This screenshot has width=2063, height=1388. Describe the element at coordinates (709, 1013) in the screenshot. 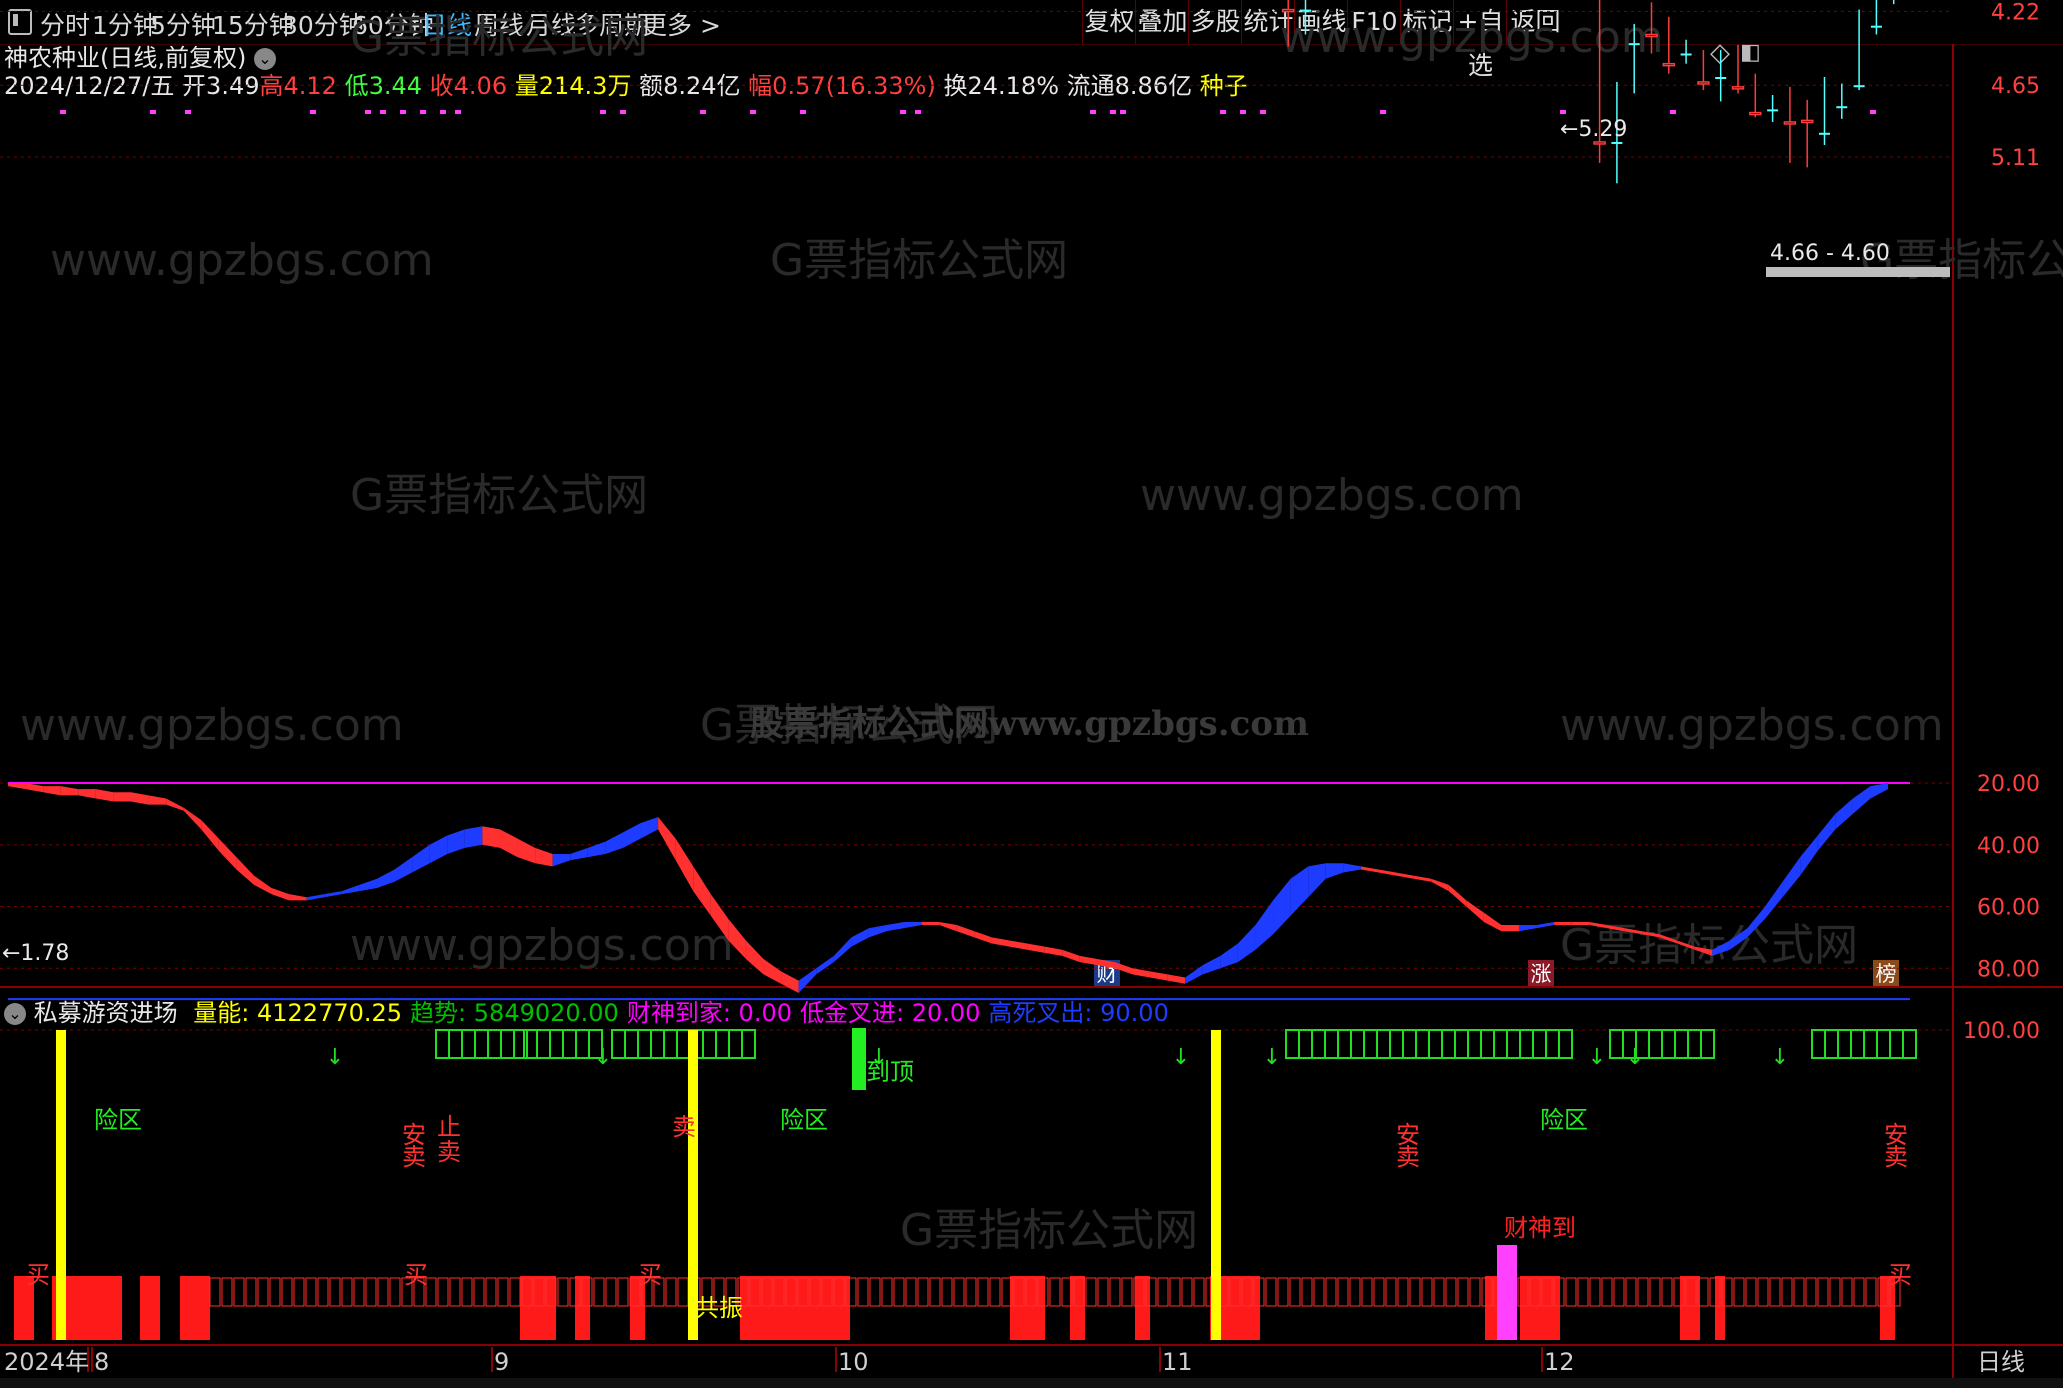

I see `indicator-field-2: 财神到家: 0.00` at that location.